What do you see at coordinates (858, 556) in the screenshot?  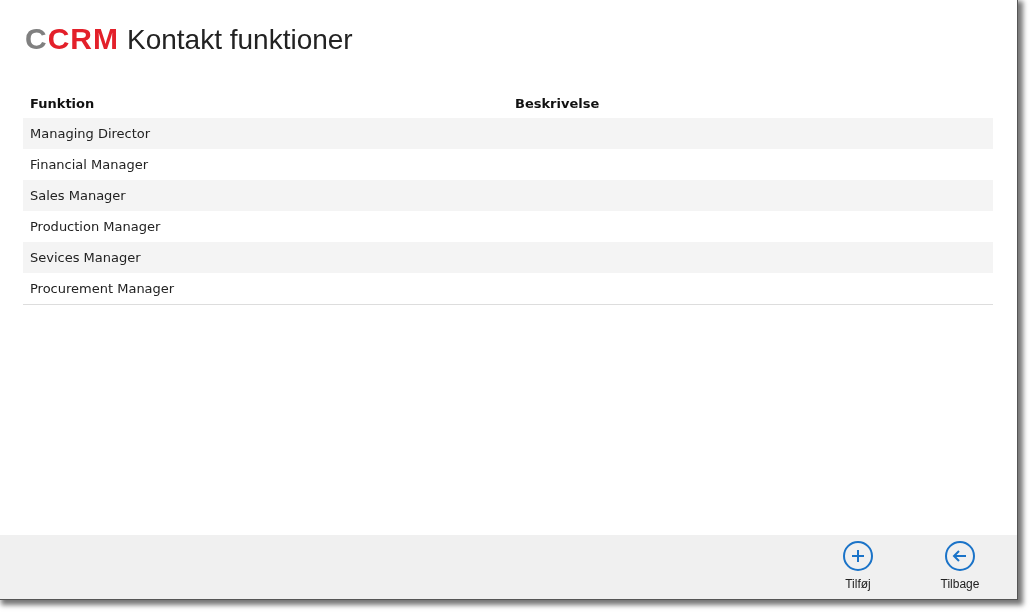 I see `plus-icon` at bounding box center [858, 556].